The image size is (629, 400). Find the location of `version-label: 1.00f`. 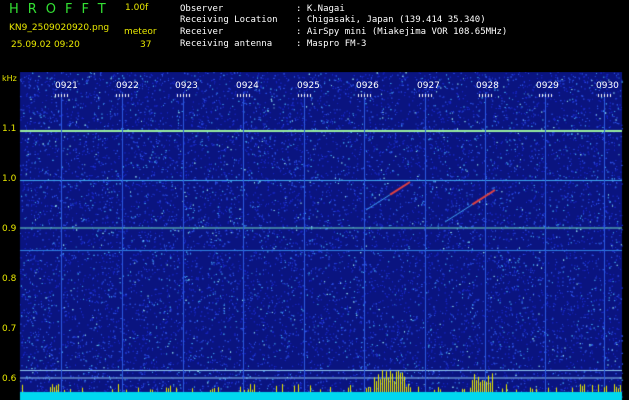

version-label: 1.00f is located at coordinates (137, 8).